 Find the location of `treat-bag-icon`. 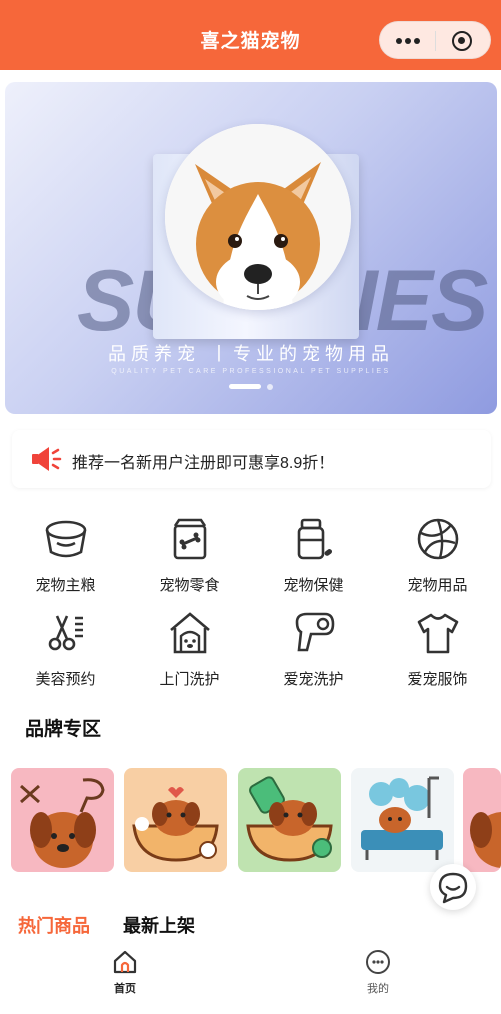

treat-bag-icon is located at coordinates (190, 539).